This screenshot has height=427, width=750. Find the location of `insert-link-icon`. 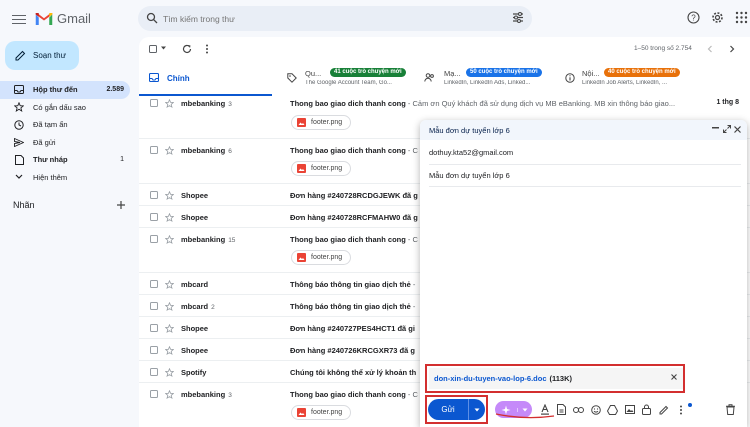

insert-link-icon is located at coordinates (578, 409).